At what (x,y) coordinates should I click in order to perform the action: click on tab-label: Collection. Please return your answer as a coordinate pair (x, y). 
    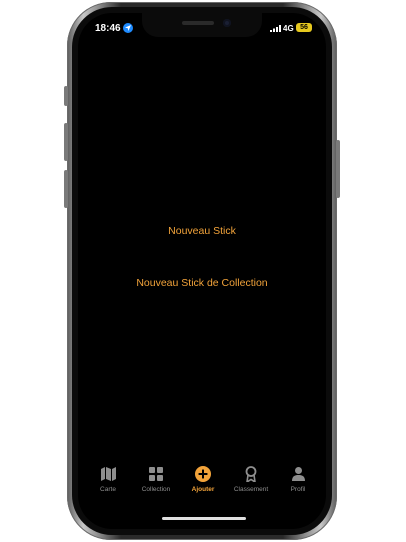
    Looking at the image, I should click on (156, 489).